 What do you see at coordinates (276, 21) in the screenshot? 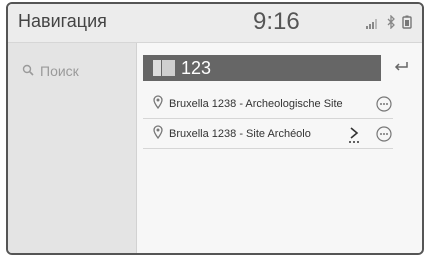
I see `clock: 9:16` at bounding box center [276, 21].